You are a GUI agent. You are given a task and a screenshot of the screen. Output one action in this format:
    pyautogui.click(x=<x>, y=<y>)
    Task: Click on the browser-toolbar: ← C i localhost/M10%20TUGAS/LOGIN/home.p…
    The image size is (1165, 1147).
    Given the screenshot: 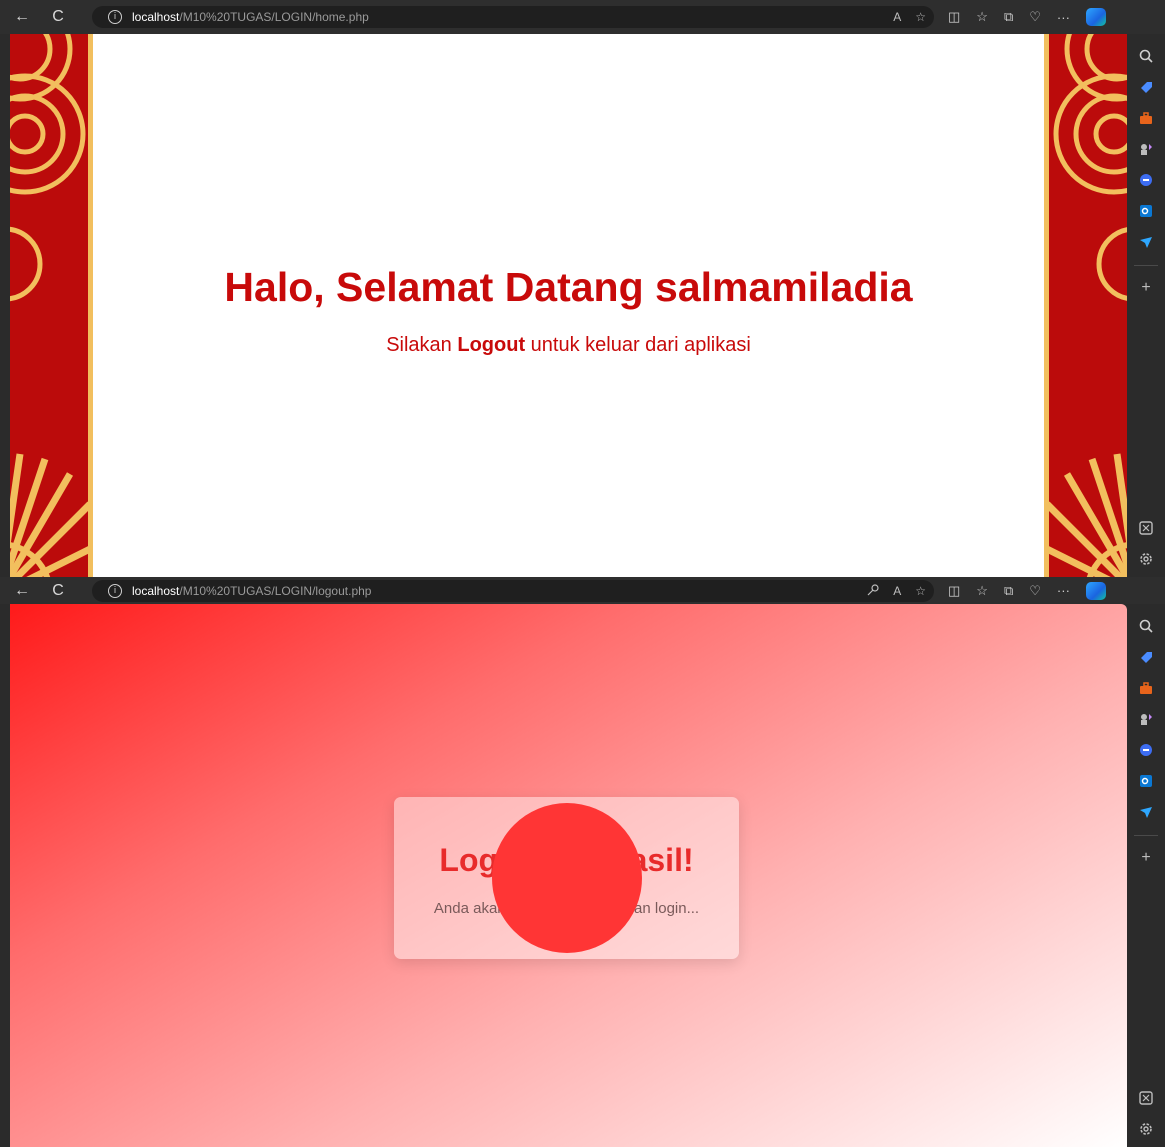 What is the action you would take?
    pyautogui.click(x=582, y=17)
    